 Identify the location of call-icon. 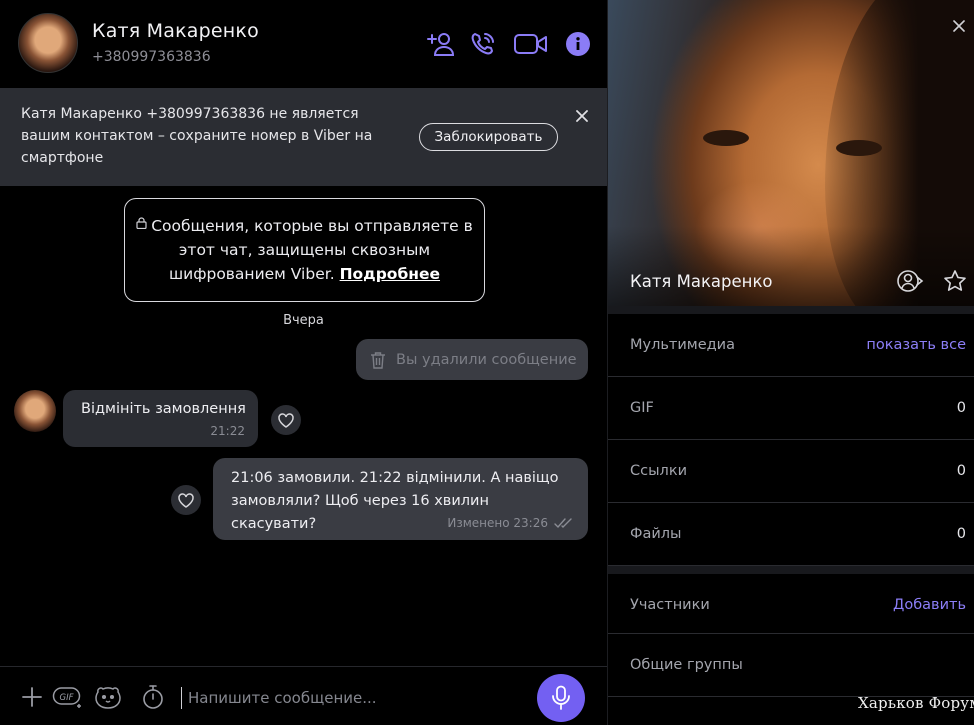
(483, 44).